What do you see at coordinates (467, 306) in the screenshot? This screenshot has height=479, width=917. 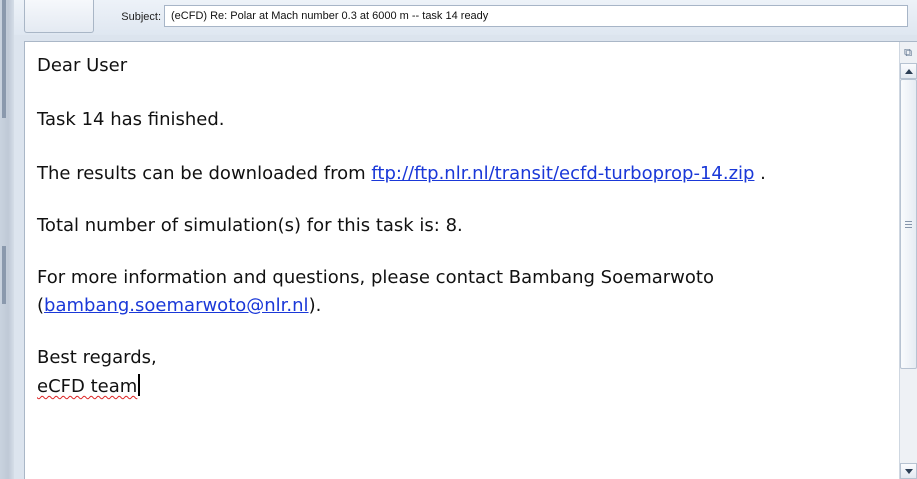 I see `contact-email-line: (bambang.soemarwoto@nlr.nl).` at bounding box center [467, 306].